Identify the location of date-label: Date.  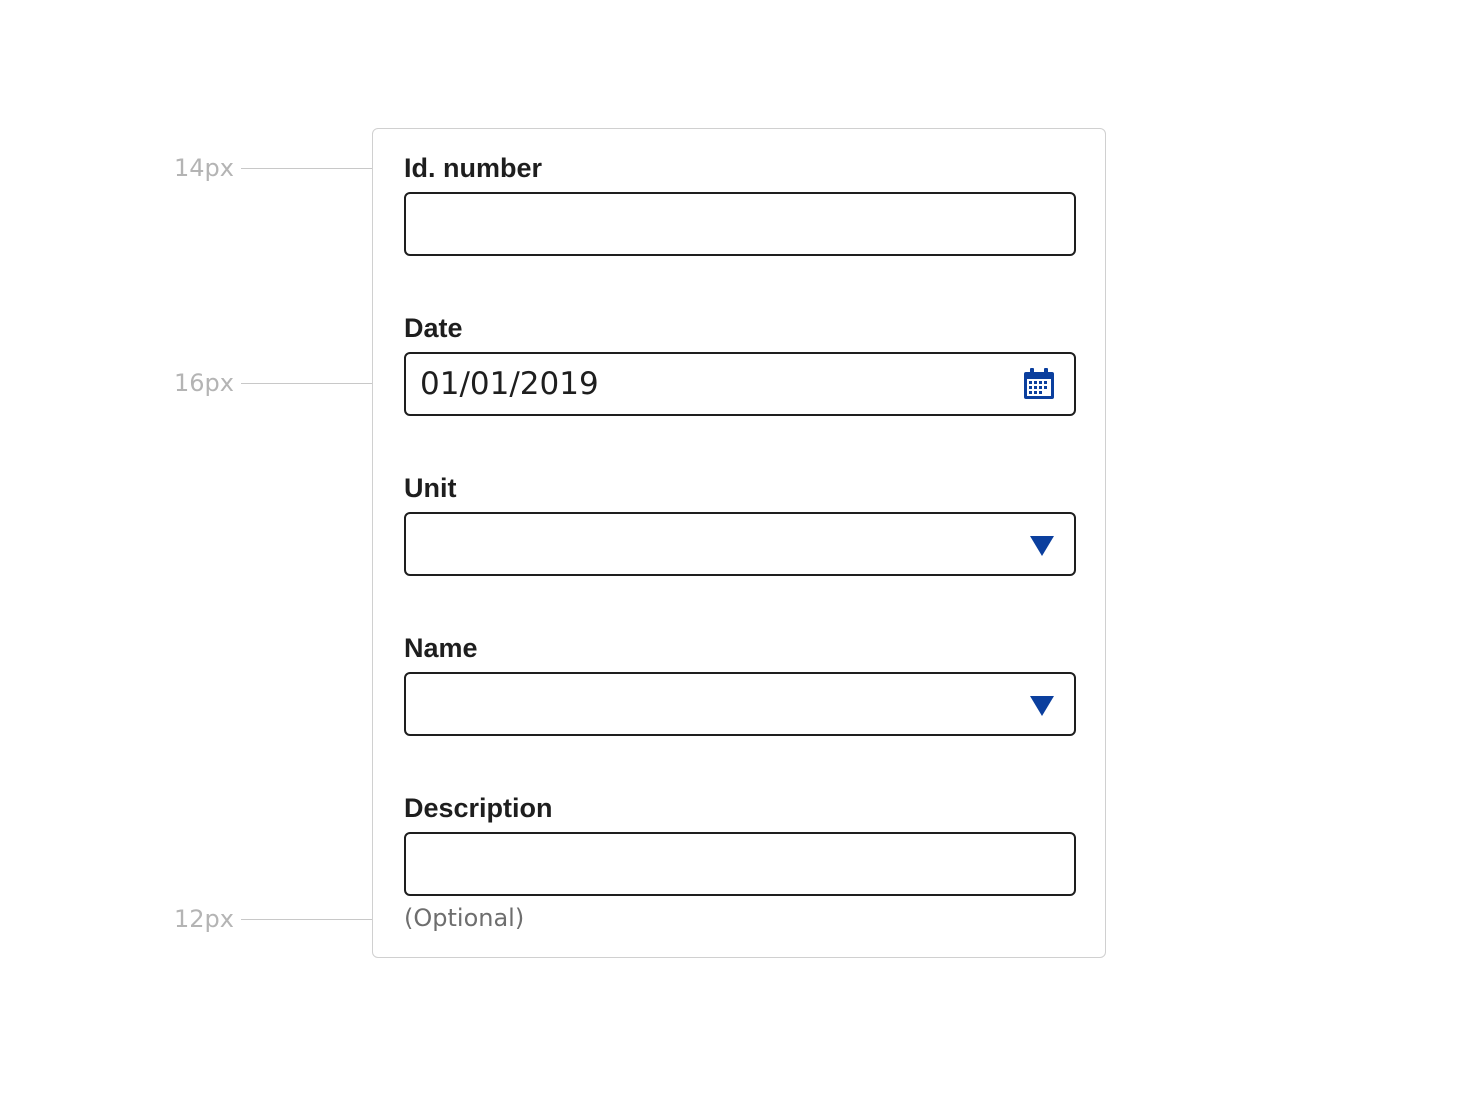
(433, 328).